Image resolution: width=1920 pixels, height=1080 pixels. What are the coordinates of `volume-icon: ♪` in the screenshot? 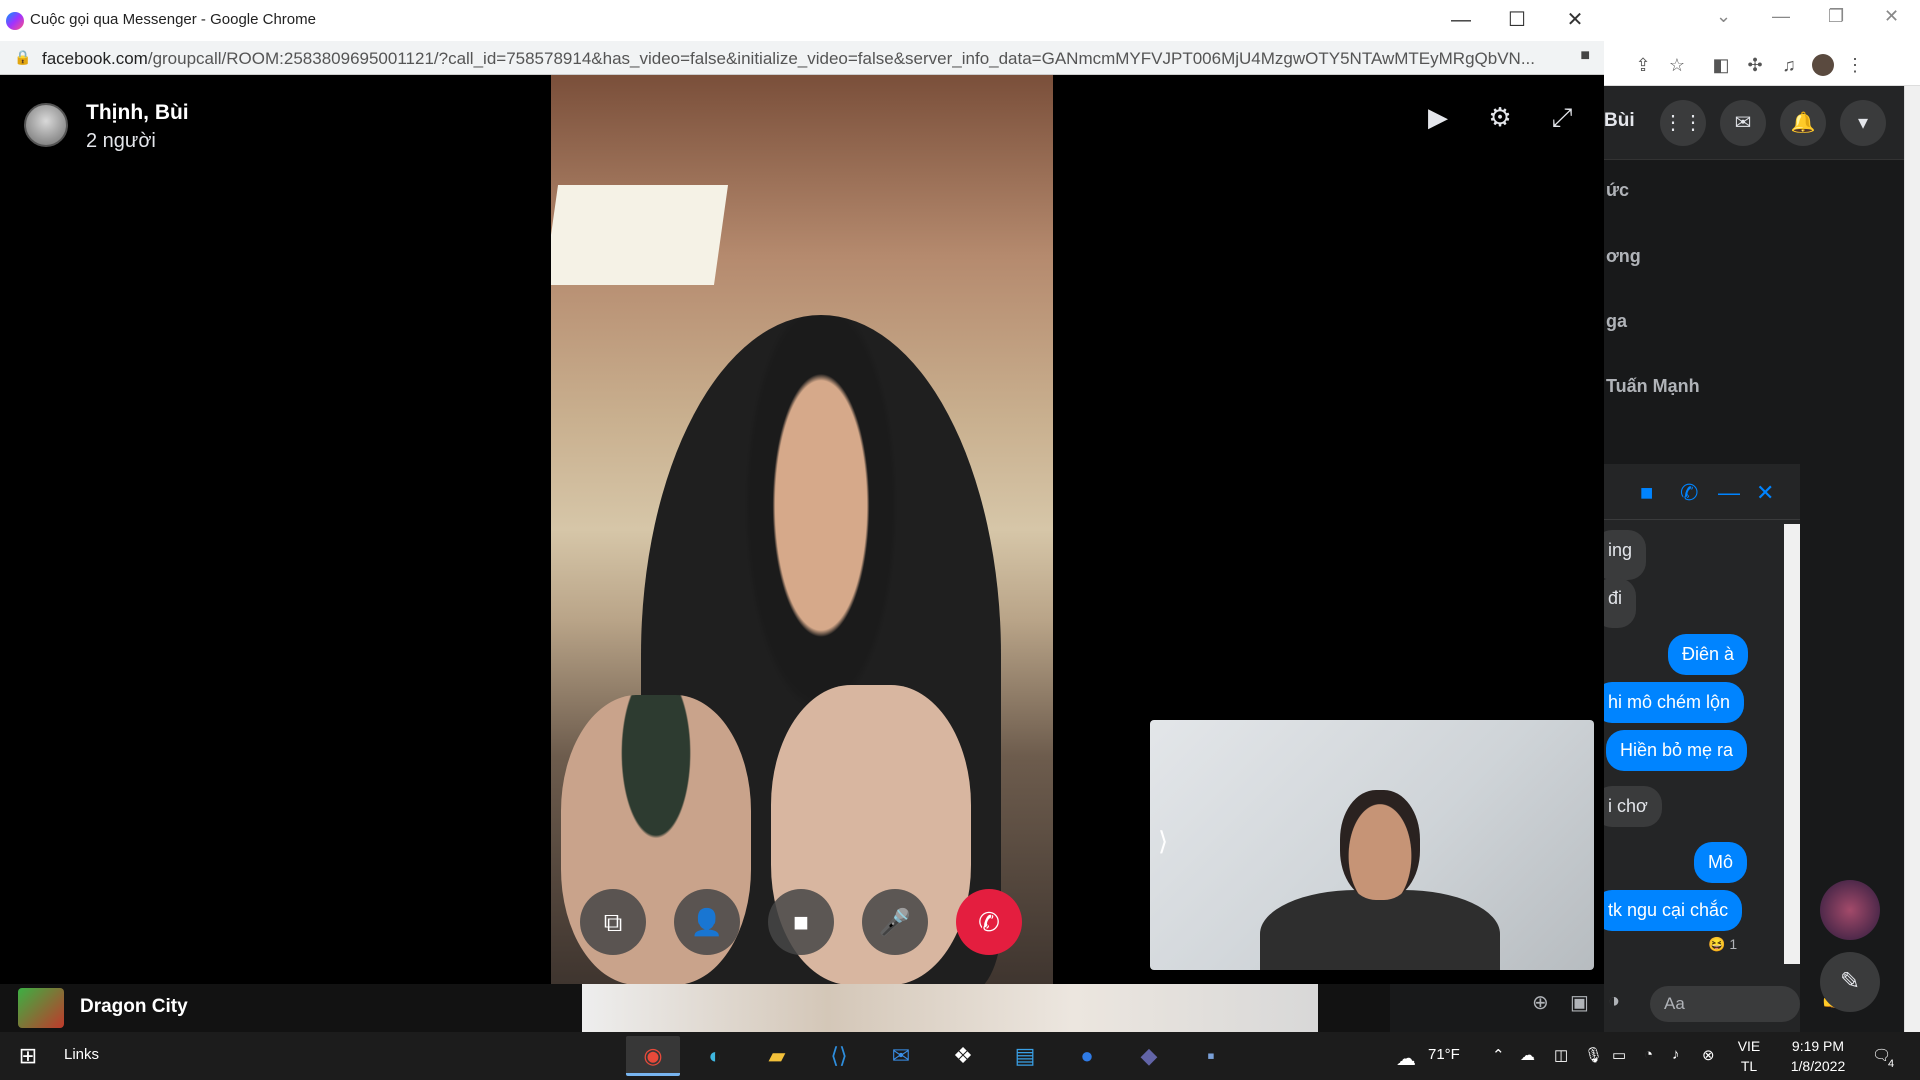 It's located at (1676, 1054).